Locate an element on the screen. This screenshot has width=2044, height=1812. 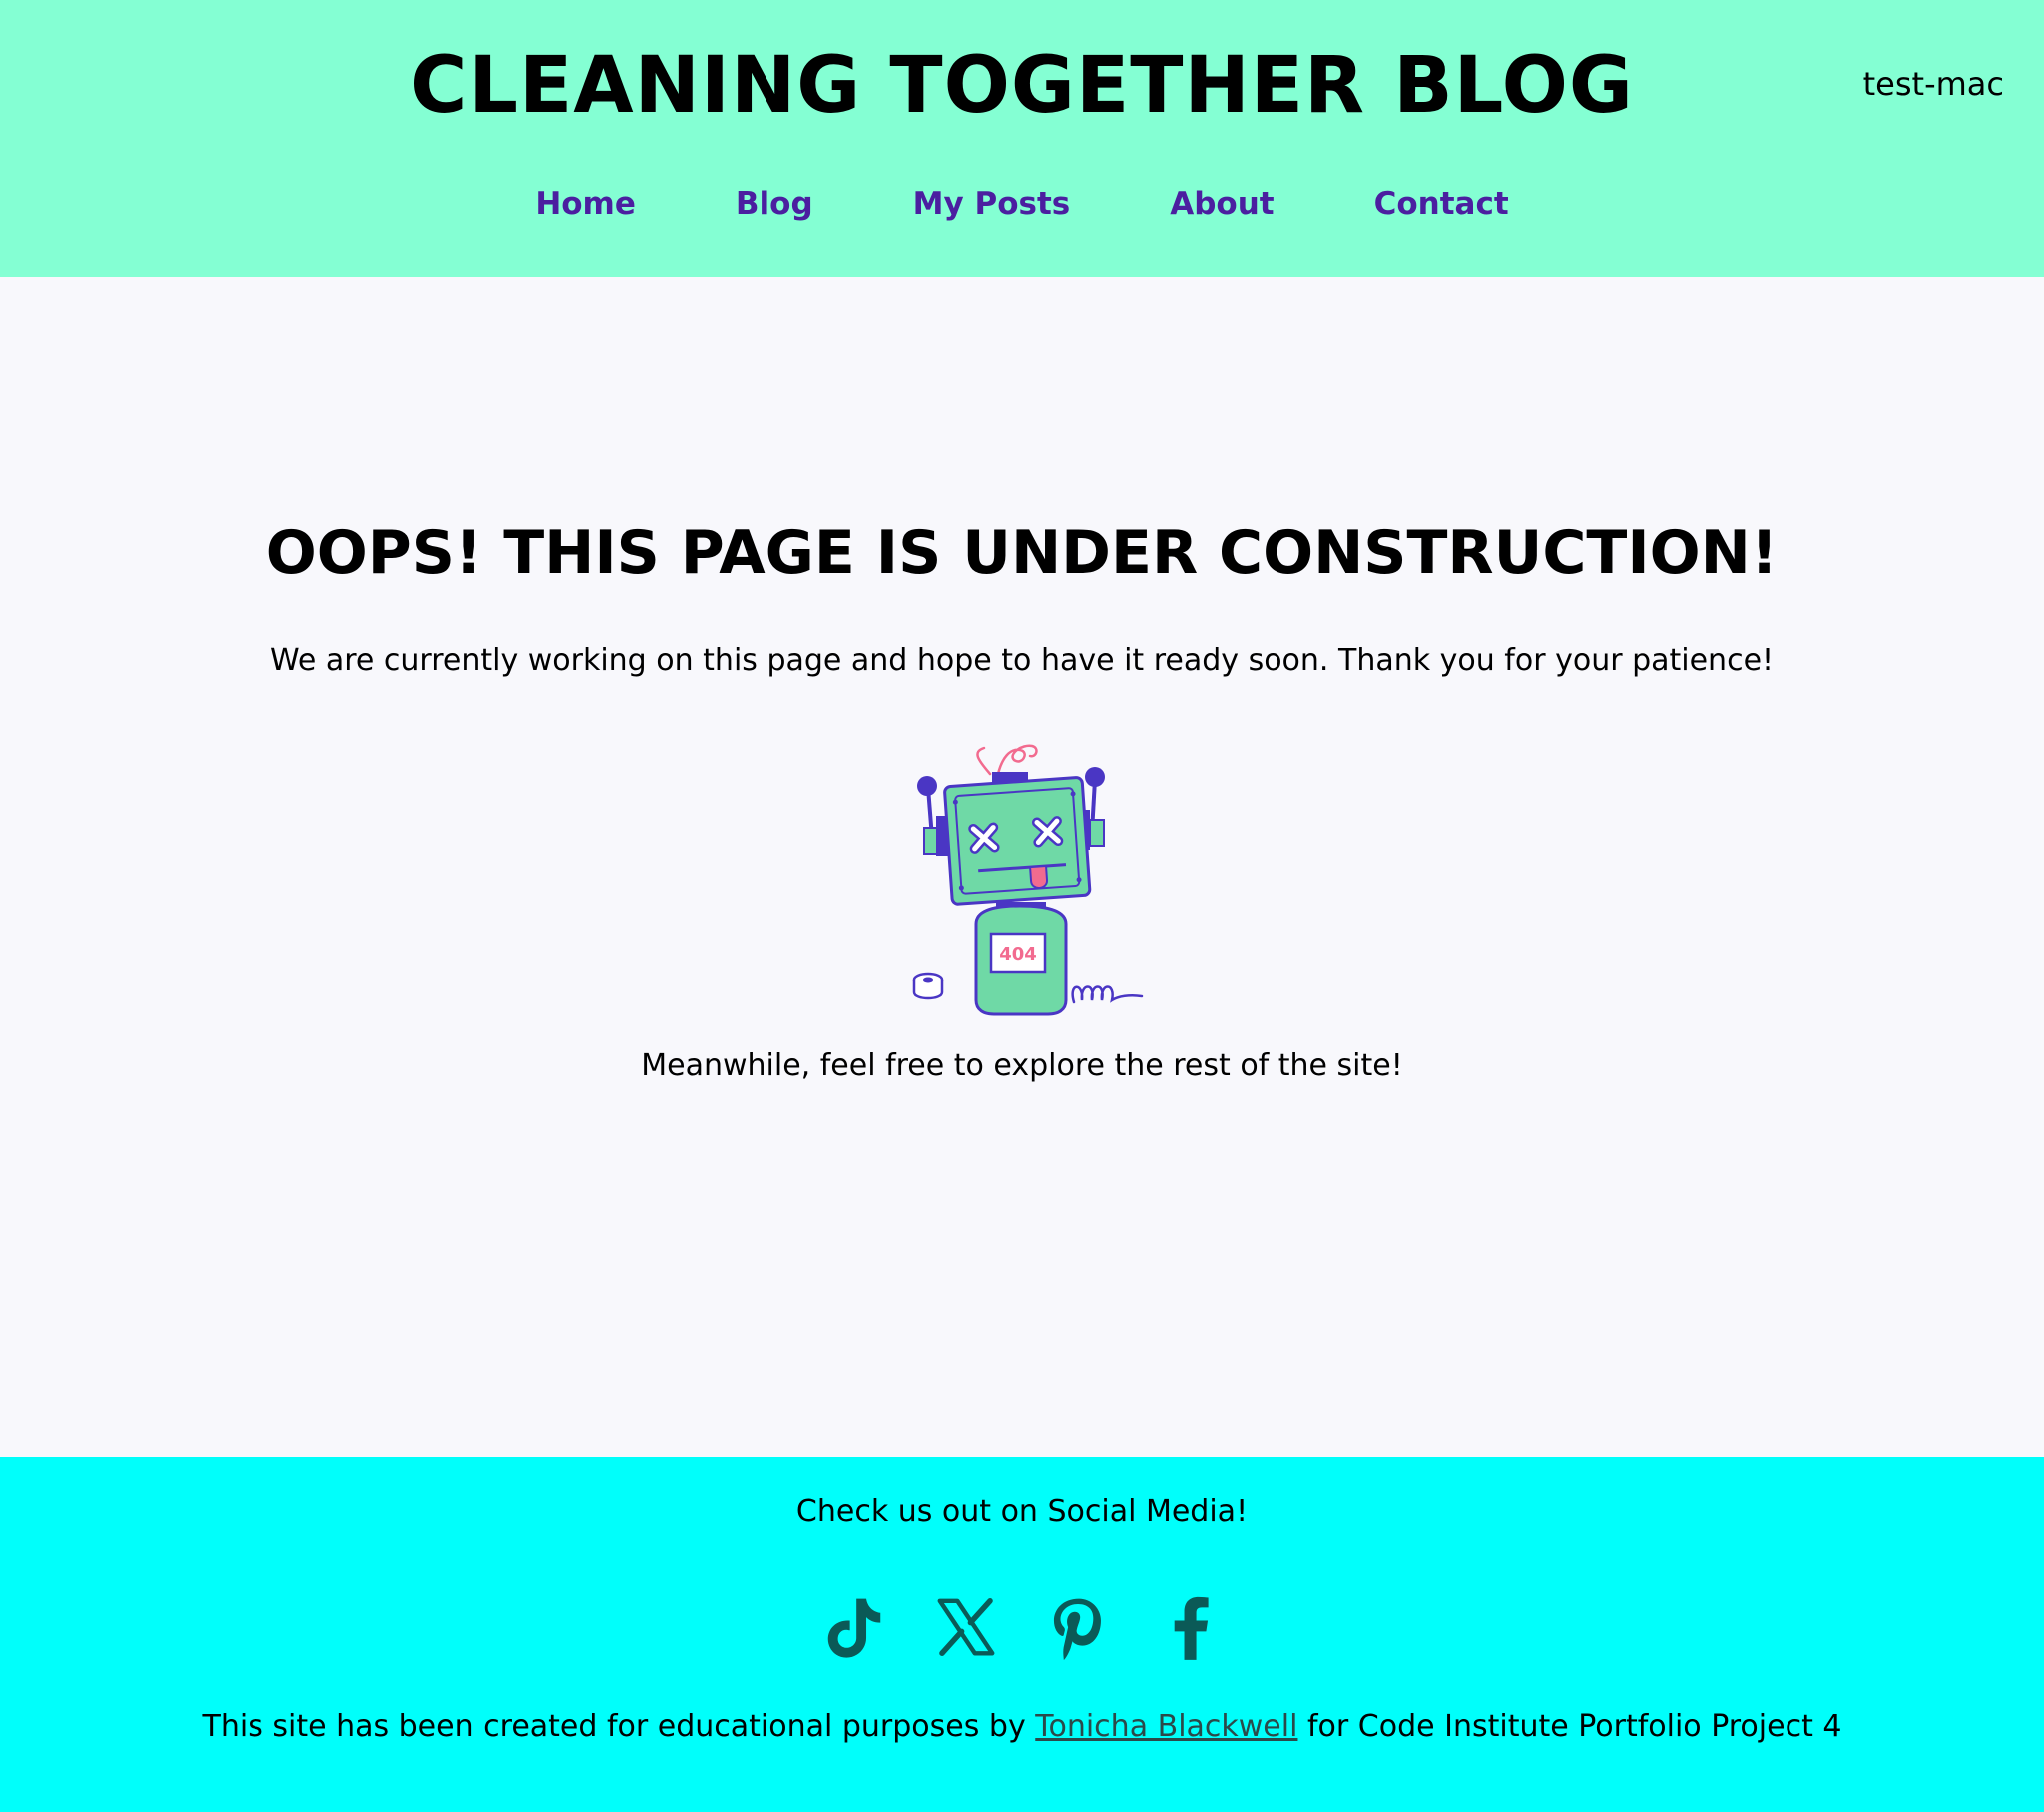
robot-404-illustration: 404 is located at coordinates (1028, 880).